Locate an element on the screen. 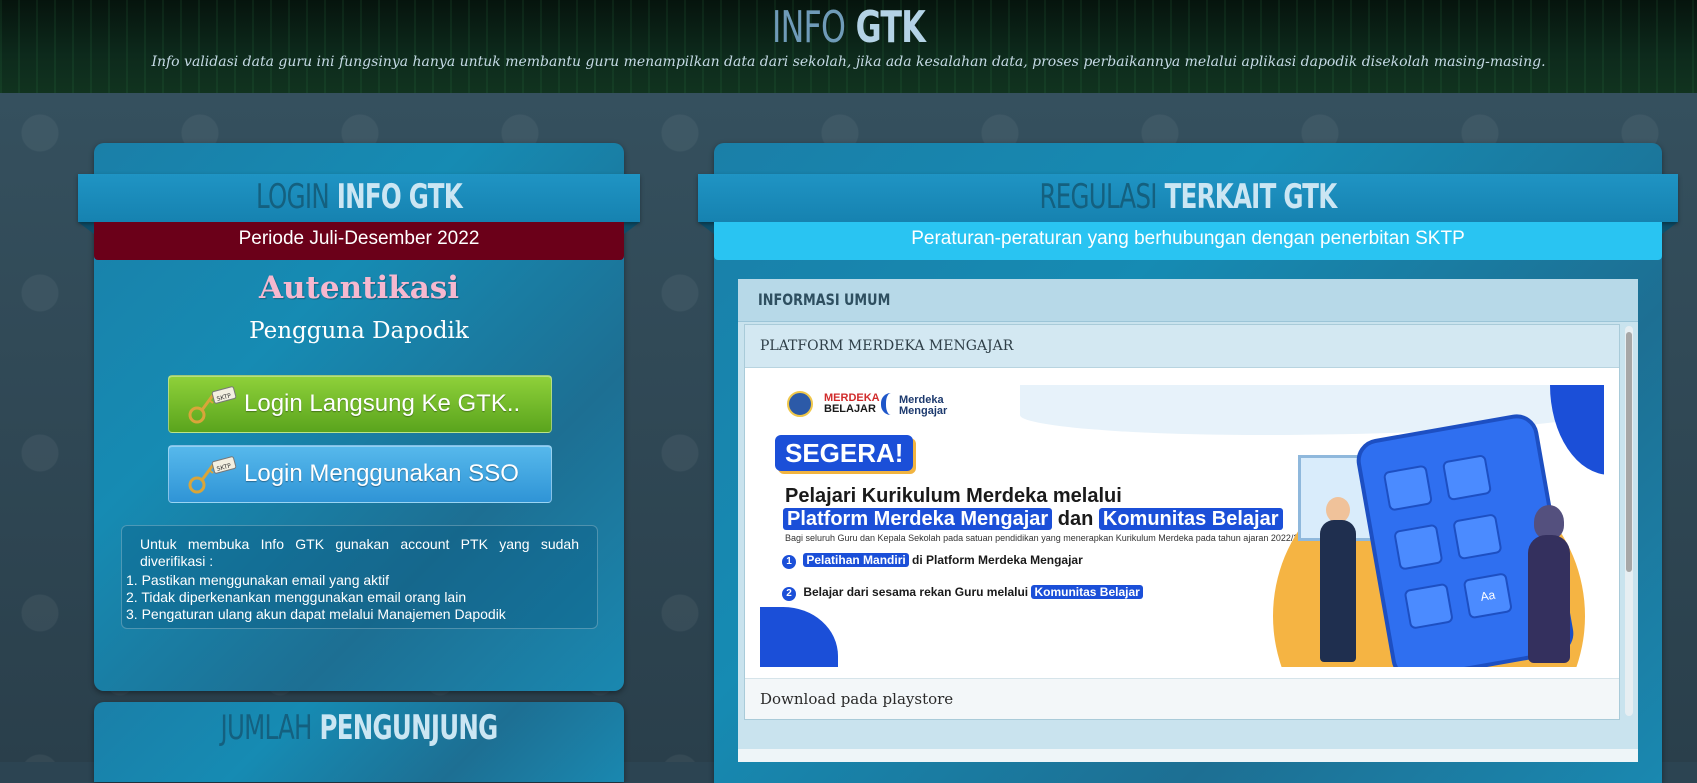  visitor-panel-title: JUMLAH PENGUNJUNG is located at coordinates (359, 728).